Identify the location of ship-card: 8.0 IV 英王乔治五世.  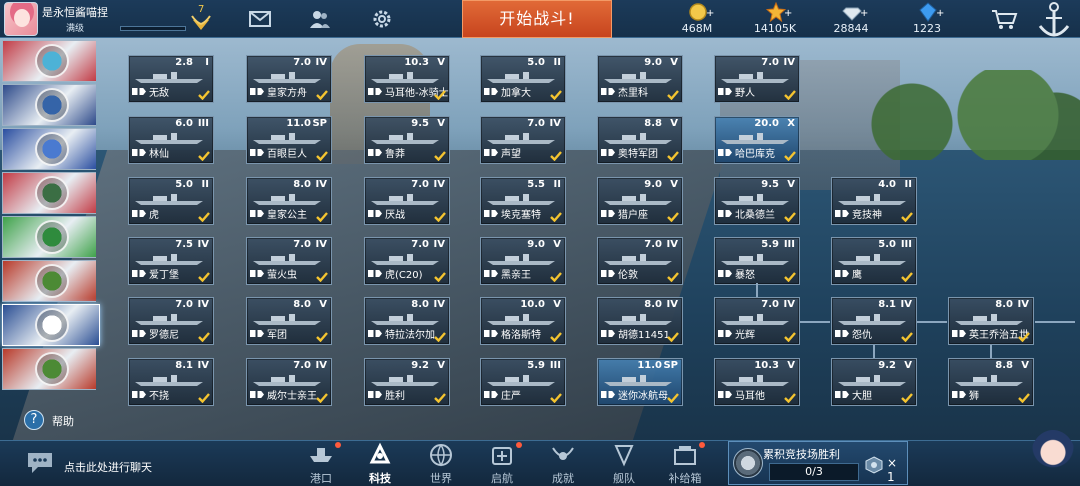
(991, 321).